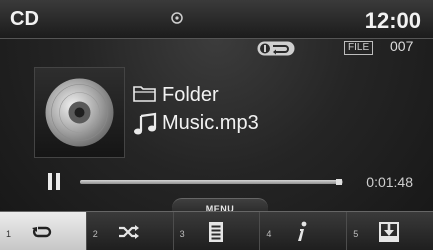 The width and height of the screenshot is (433, 250). What do you see at coordinates (177, 18) in the screenshot?
I see `disc-icon` at bounding box center [177, 18].